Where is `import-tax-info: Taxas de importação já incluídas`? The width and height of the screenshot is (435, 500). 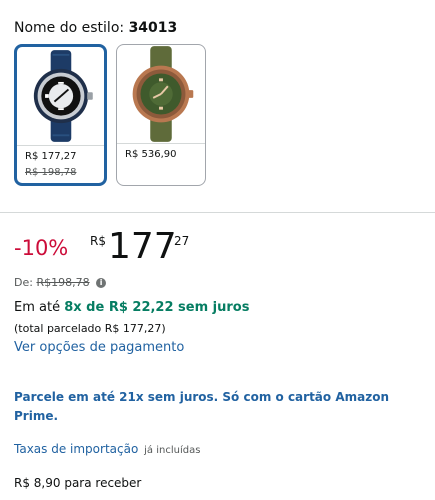
import-tax-info: Taxas de importação já incluídas is located at coordinates (107, 449).